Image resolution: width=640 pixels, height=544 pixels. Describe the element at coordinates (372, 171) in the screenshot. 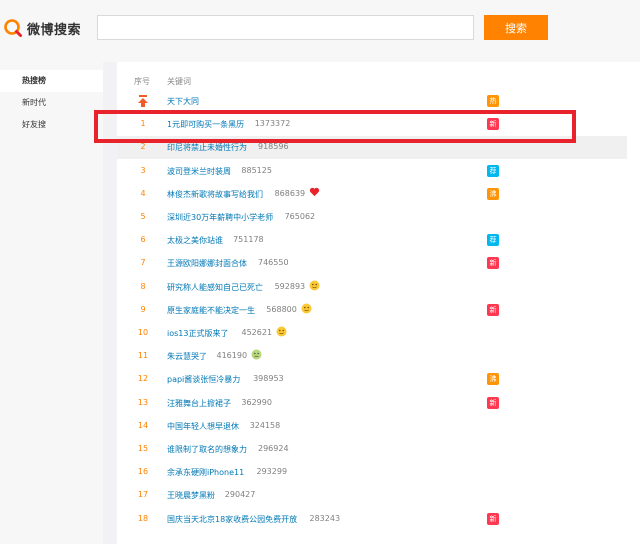

I see `table-row: 3 波司登米兰时装周 885125 荐` at that location.